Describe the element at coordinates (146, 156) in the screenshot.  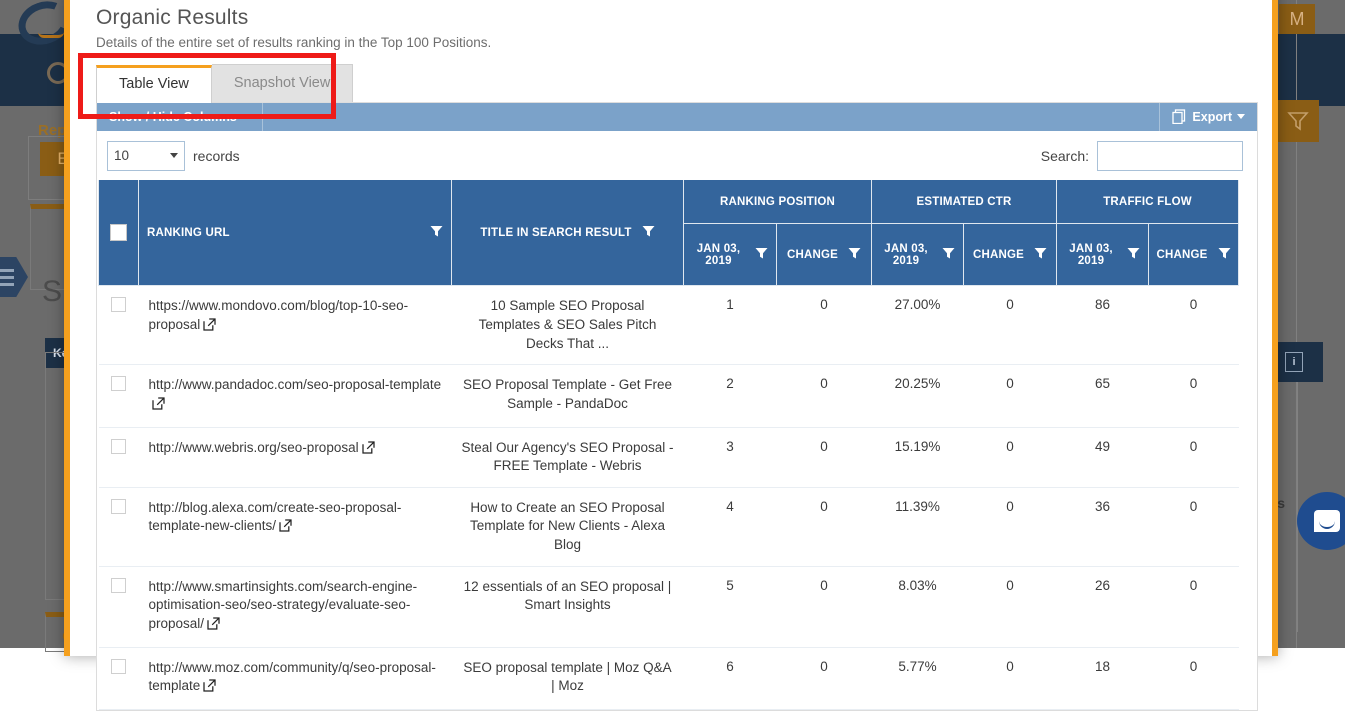
I see `records-per-page-select: 10` at that location.